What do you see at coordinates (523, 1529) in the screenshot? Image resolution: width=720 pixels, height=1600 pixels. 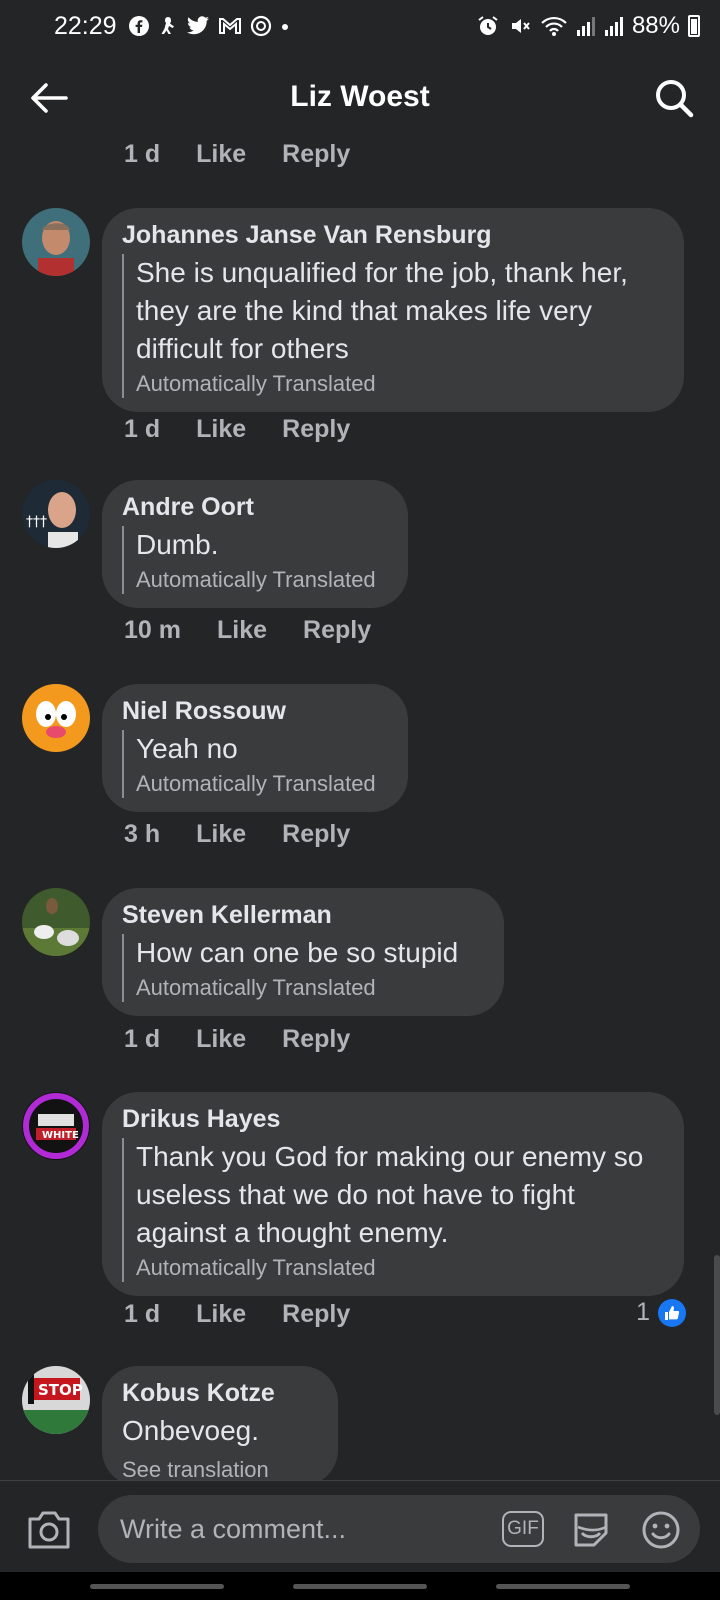 I see `gif-button: GIF` at bounding box center [523, 1529].